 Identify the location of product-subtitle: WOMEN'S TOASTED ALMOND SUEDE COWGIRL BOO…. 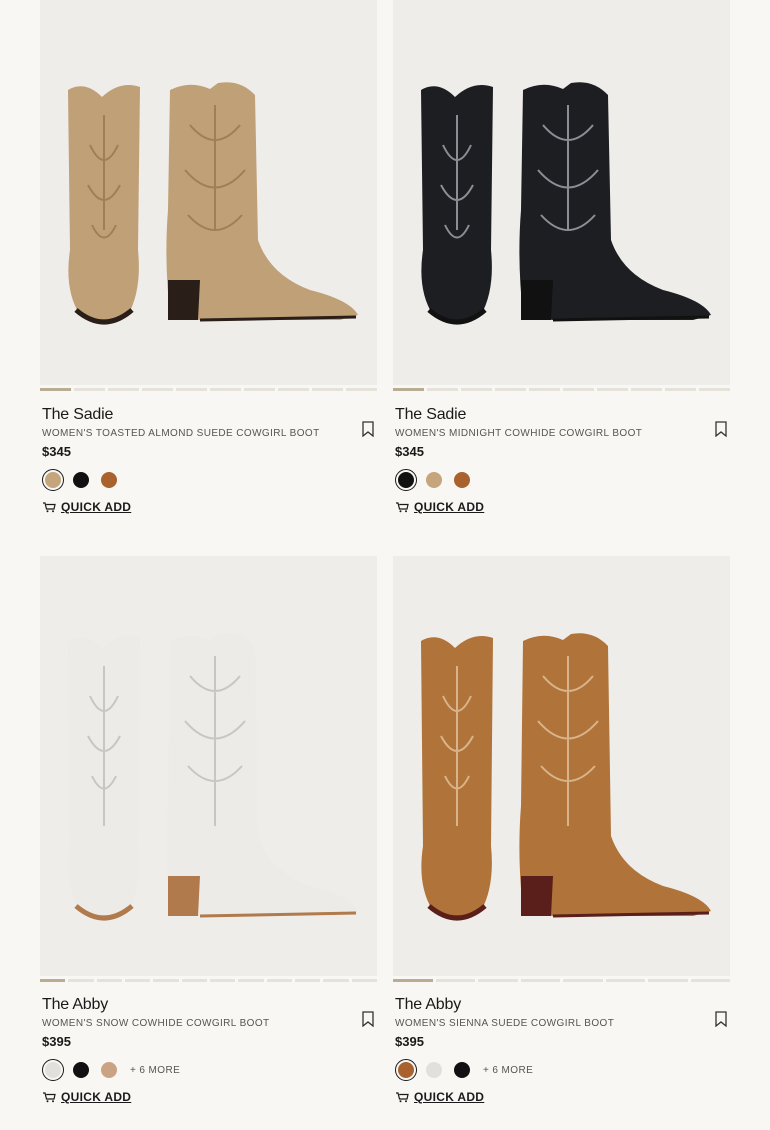
(181, 433).